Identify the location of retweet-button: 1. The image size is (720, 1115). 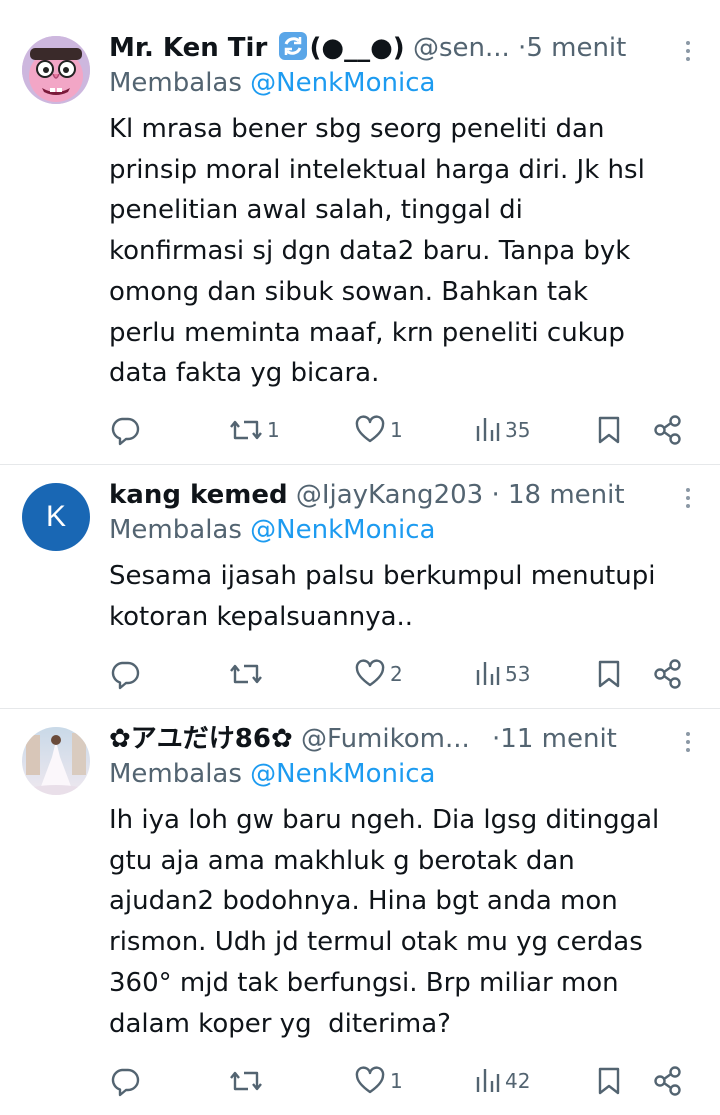
(254, 430).